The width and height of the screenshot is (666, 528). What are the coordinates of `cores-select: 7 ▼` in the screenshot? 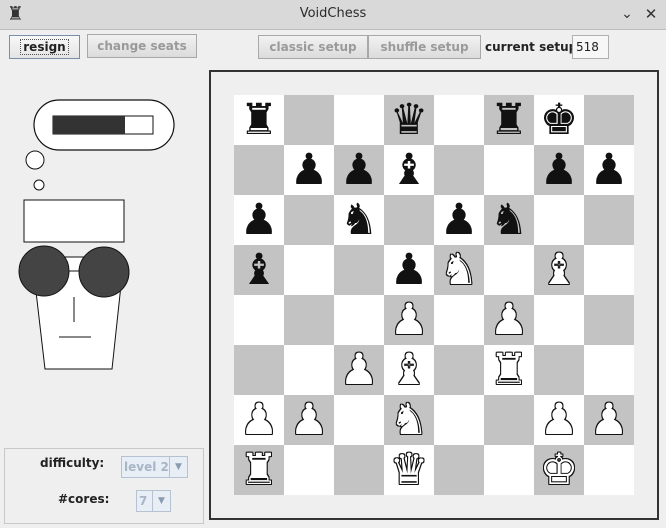 It's located at (153, 501).